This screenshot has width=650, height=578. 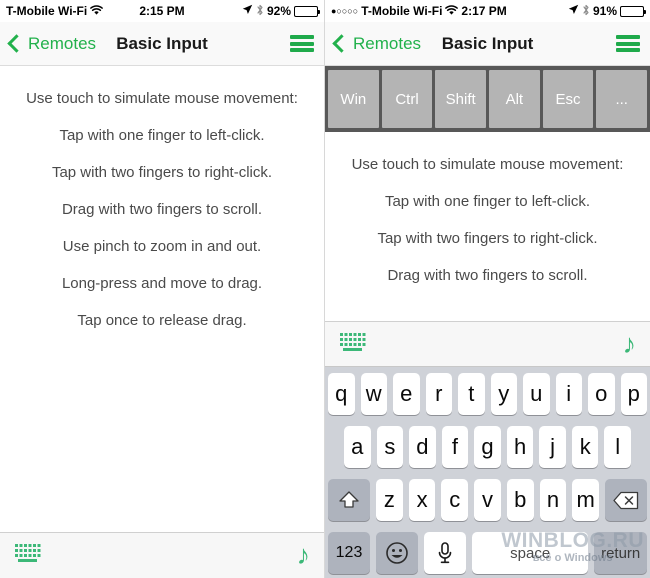 What do you see at coordinates (345, 10) in the screenshot?
I see `signal-strength-dots: ●○○○○` at bounding box center [345, 10].